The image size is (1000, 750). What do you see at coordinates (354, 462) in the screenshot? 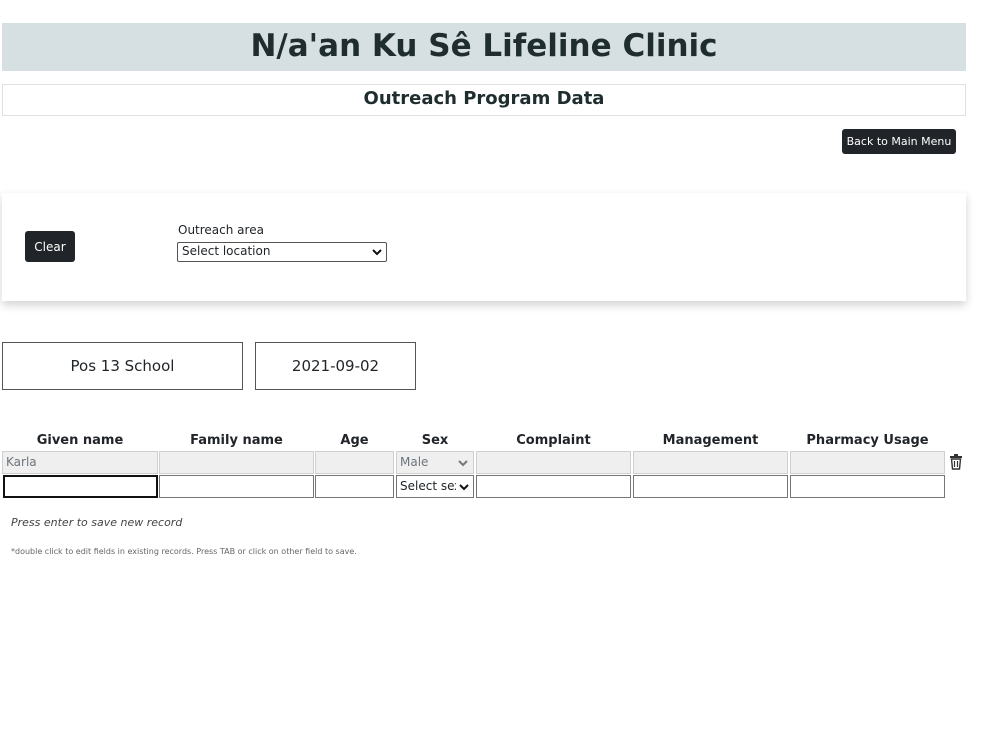
I see `age-cell` at bounding box center [354, 462].